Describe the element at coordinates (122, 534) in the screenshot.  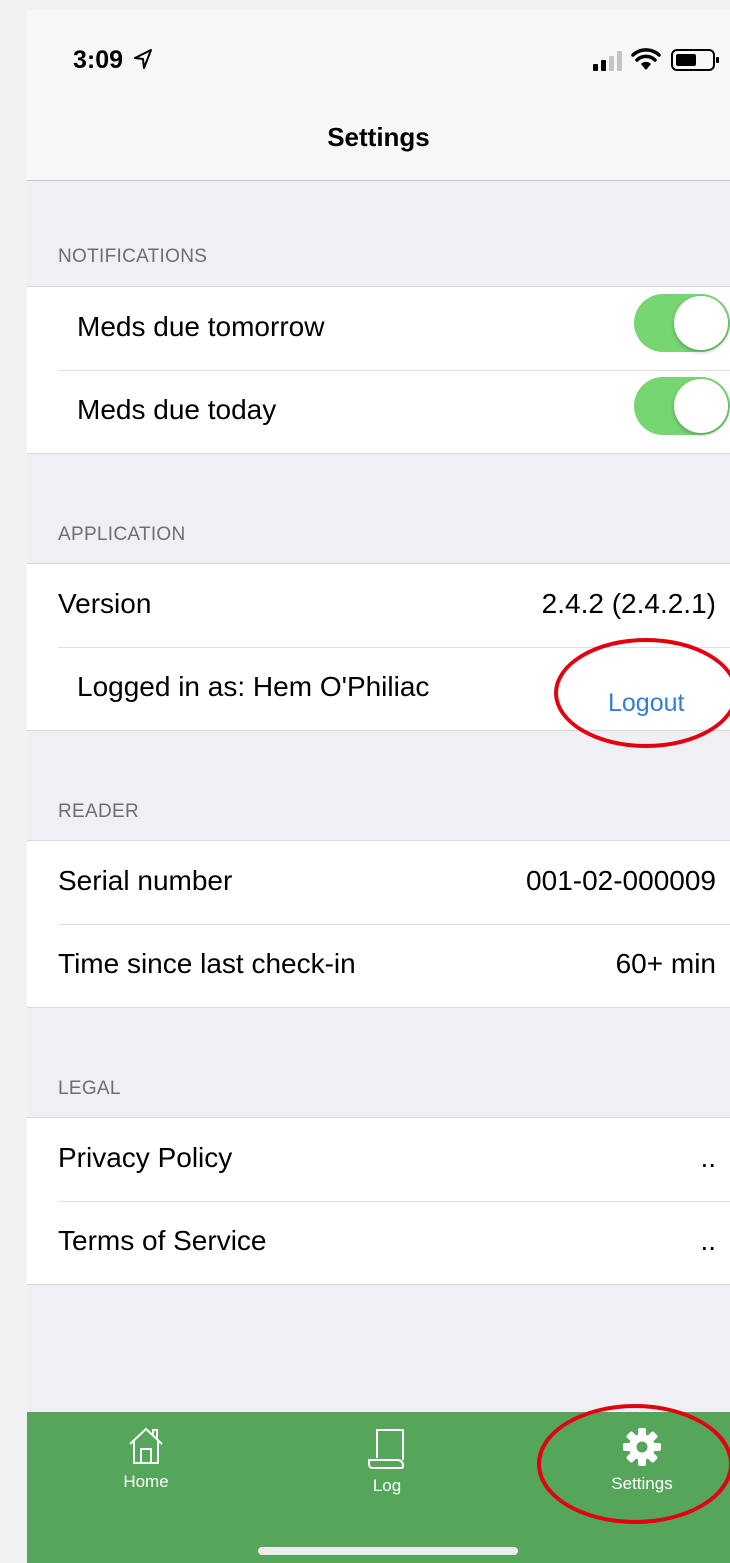
I see `section-header-application: APPLICATION` at that location.